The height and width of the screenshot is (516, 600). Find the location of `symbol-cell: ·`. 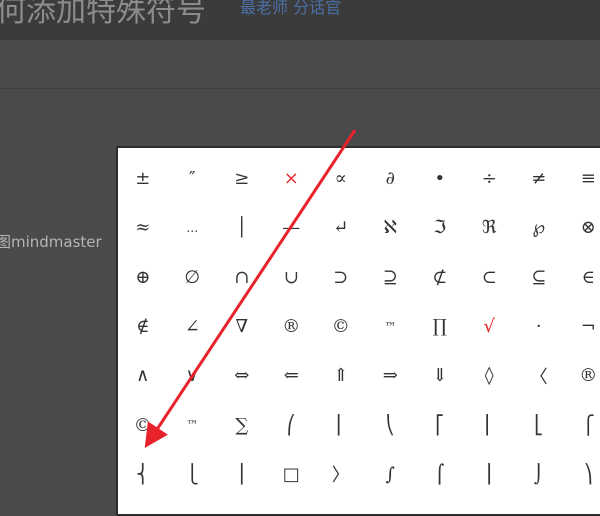

symbol-cell: · is located at coordinates (539, 326).